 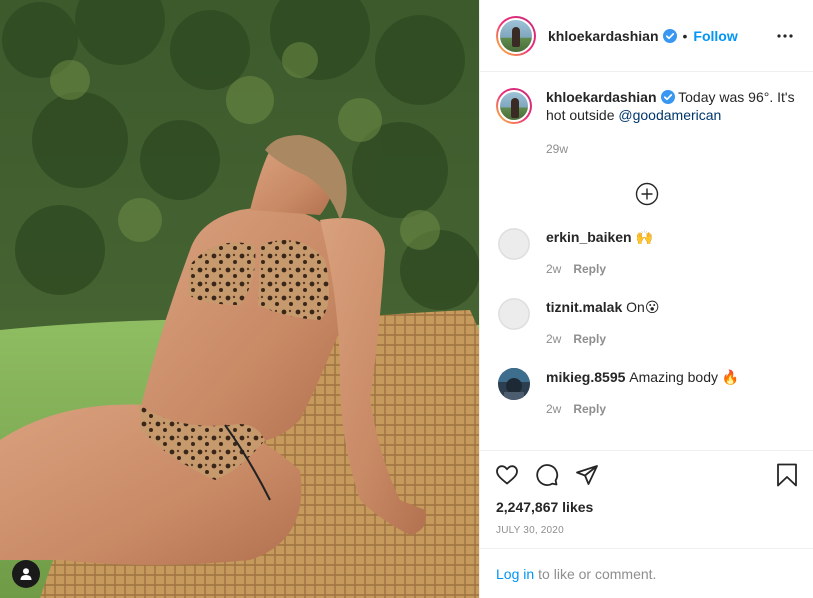 I want to click on comment-item: erkin_baiken 🙌 2w Reply, so click(x=646, y=253).